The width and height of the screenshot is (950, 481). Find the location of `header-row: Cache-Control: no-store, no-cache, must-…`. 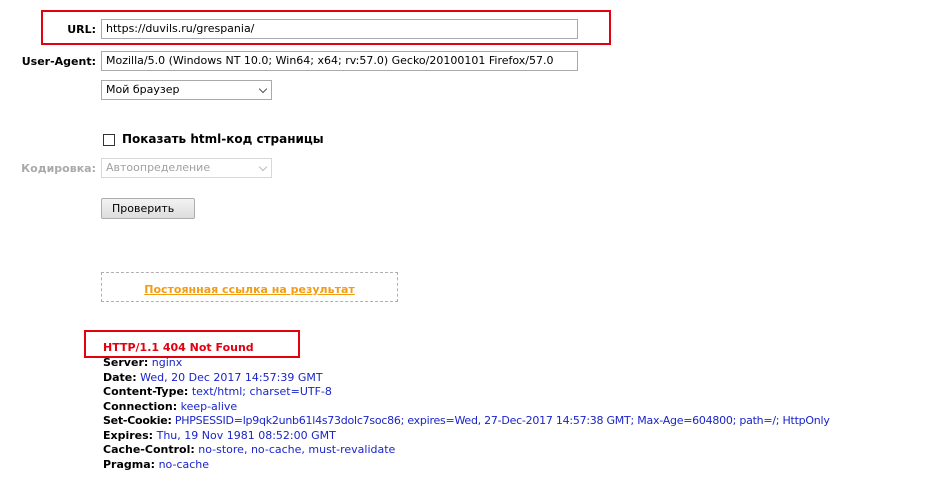

header-row: Cache-Control: no-store, no-cache, must-… is located at coordinates (525, 450).